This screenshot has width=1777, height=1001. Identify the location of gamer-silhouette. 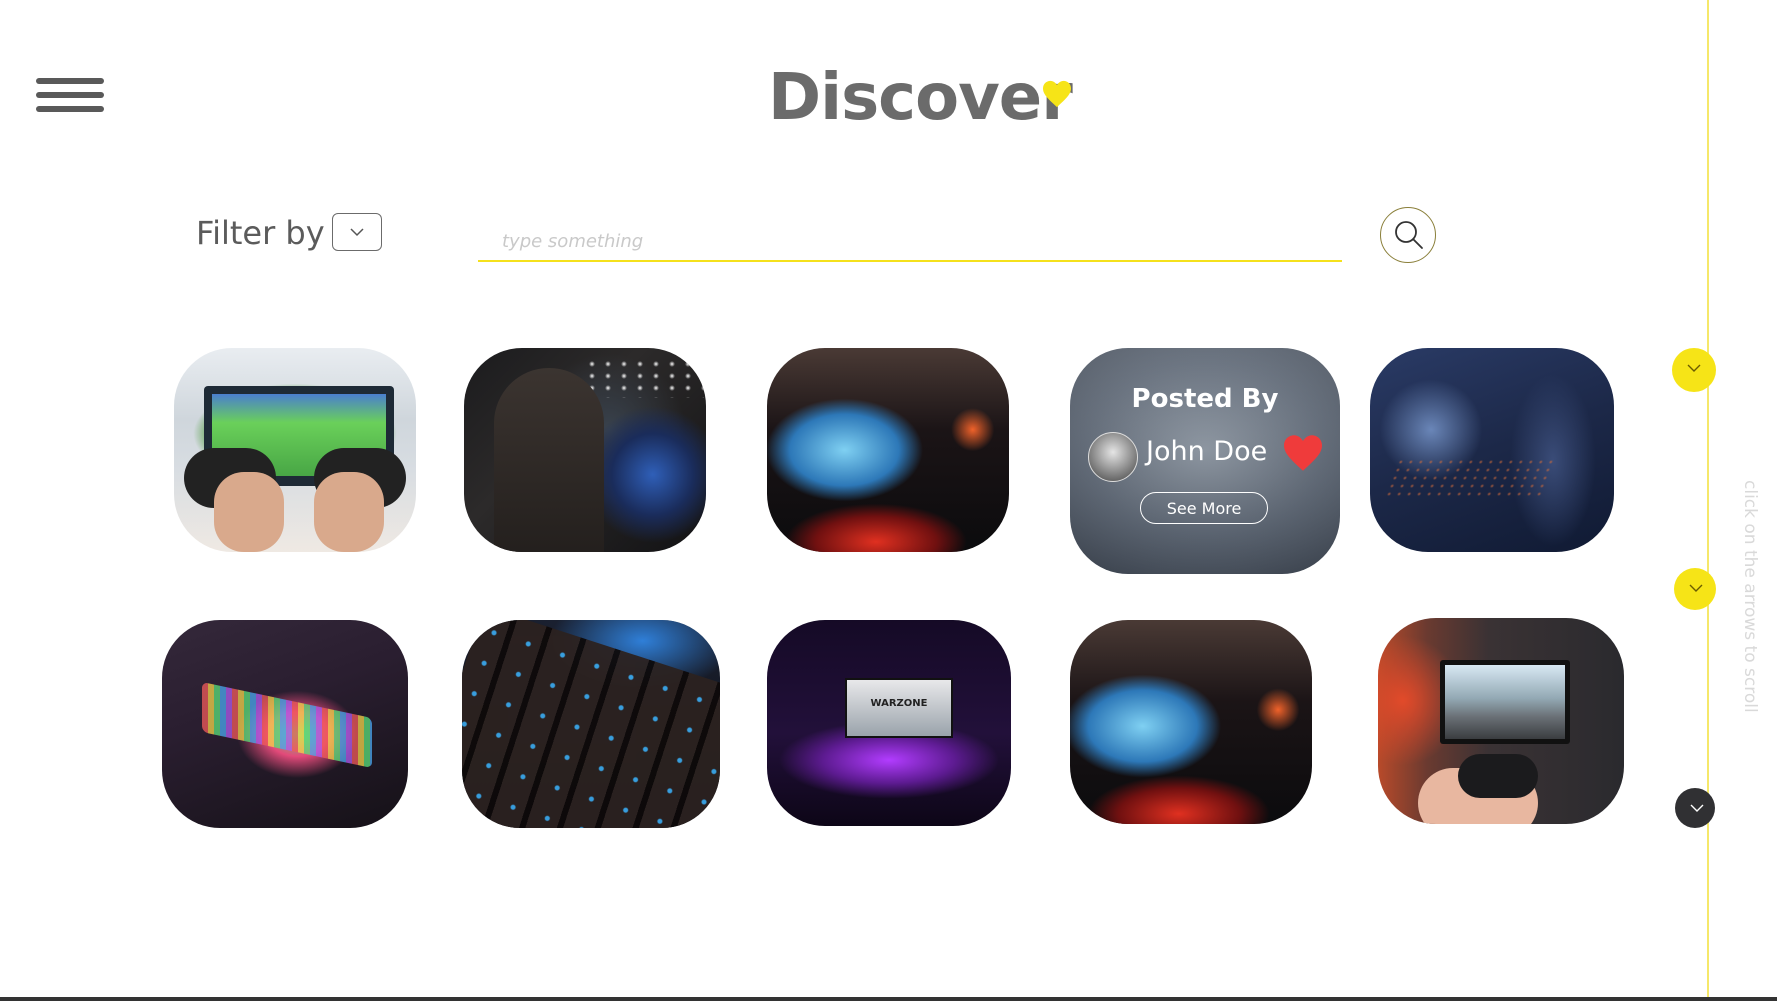
(549, 460).